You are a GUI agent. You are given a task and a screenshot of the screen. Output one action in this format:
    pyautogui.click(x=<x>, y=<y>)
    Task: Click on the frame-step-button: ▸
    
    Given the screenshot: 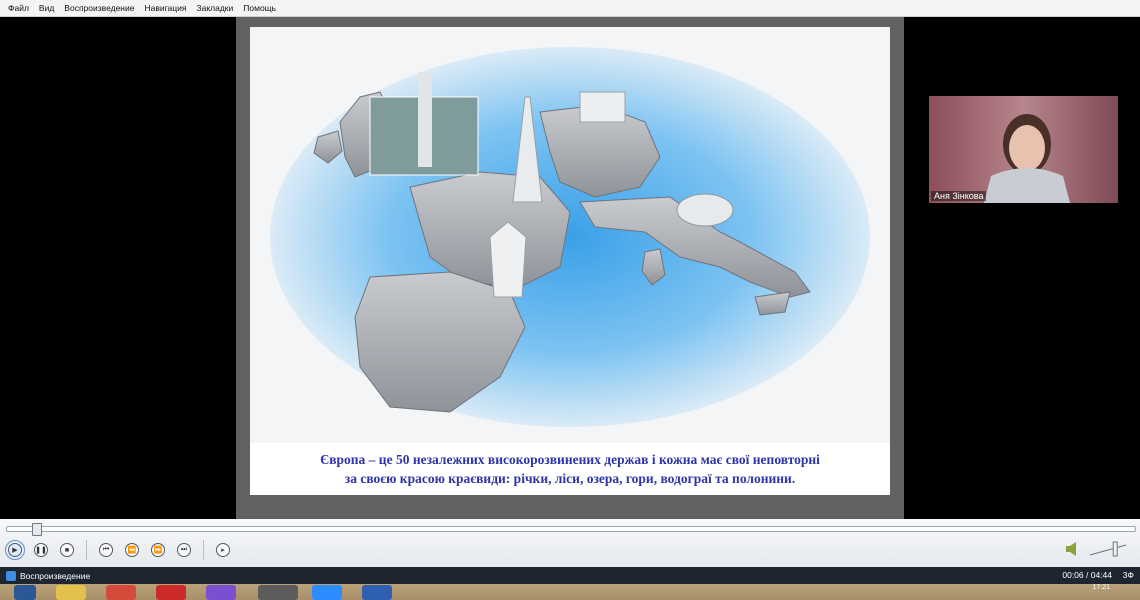 What is the action you would take?
    pyautogui.click(x=223, y=550)
    